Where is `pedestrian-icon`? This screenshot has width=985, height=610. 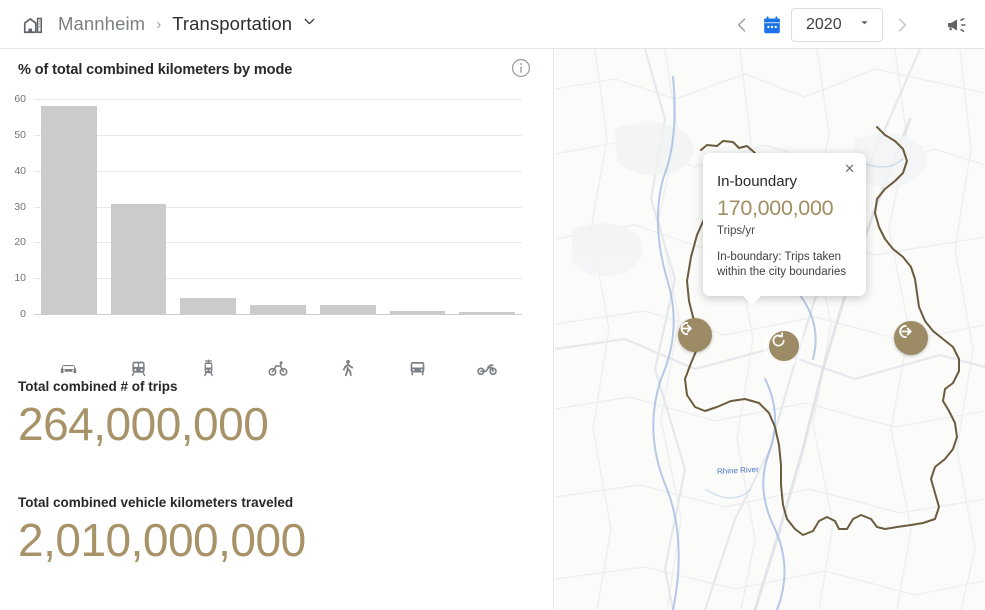
pedestrian-icon is located at coordinates (348, 368).